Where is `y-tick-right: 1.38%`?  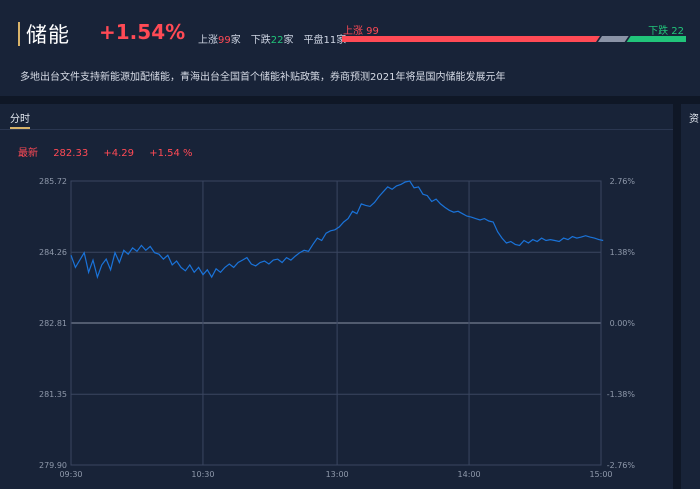
y-tick-right: 1.38% is located at coordinates (623, 252).